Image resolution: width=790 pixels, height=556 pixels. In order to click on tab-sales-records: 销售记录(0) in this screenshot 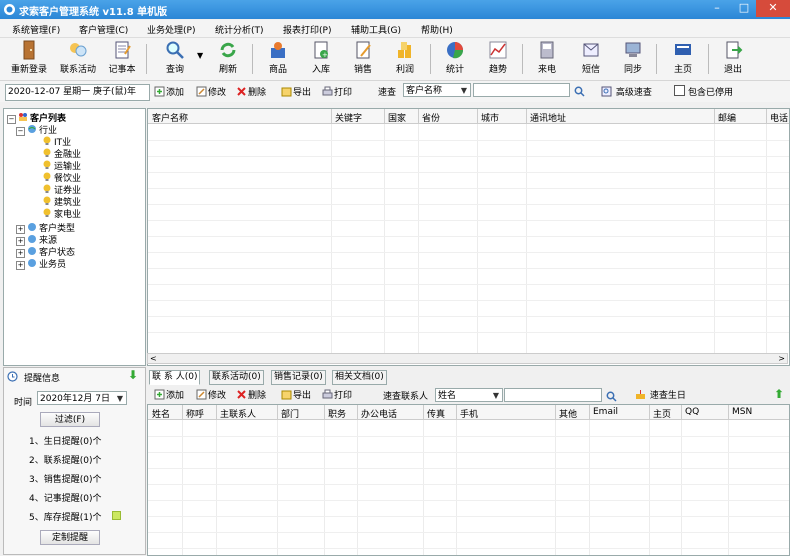, I will do `click(298, 377)`.